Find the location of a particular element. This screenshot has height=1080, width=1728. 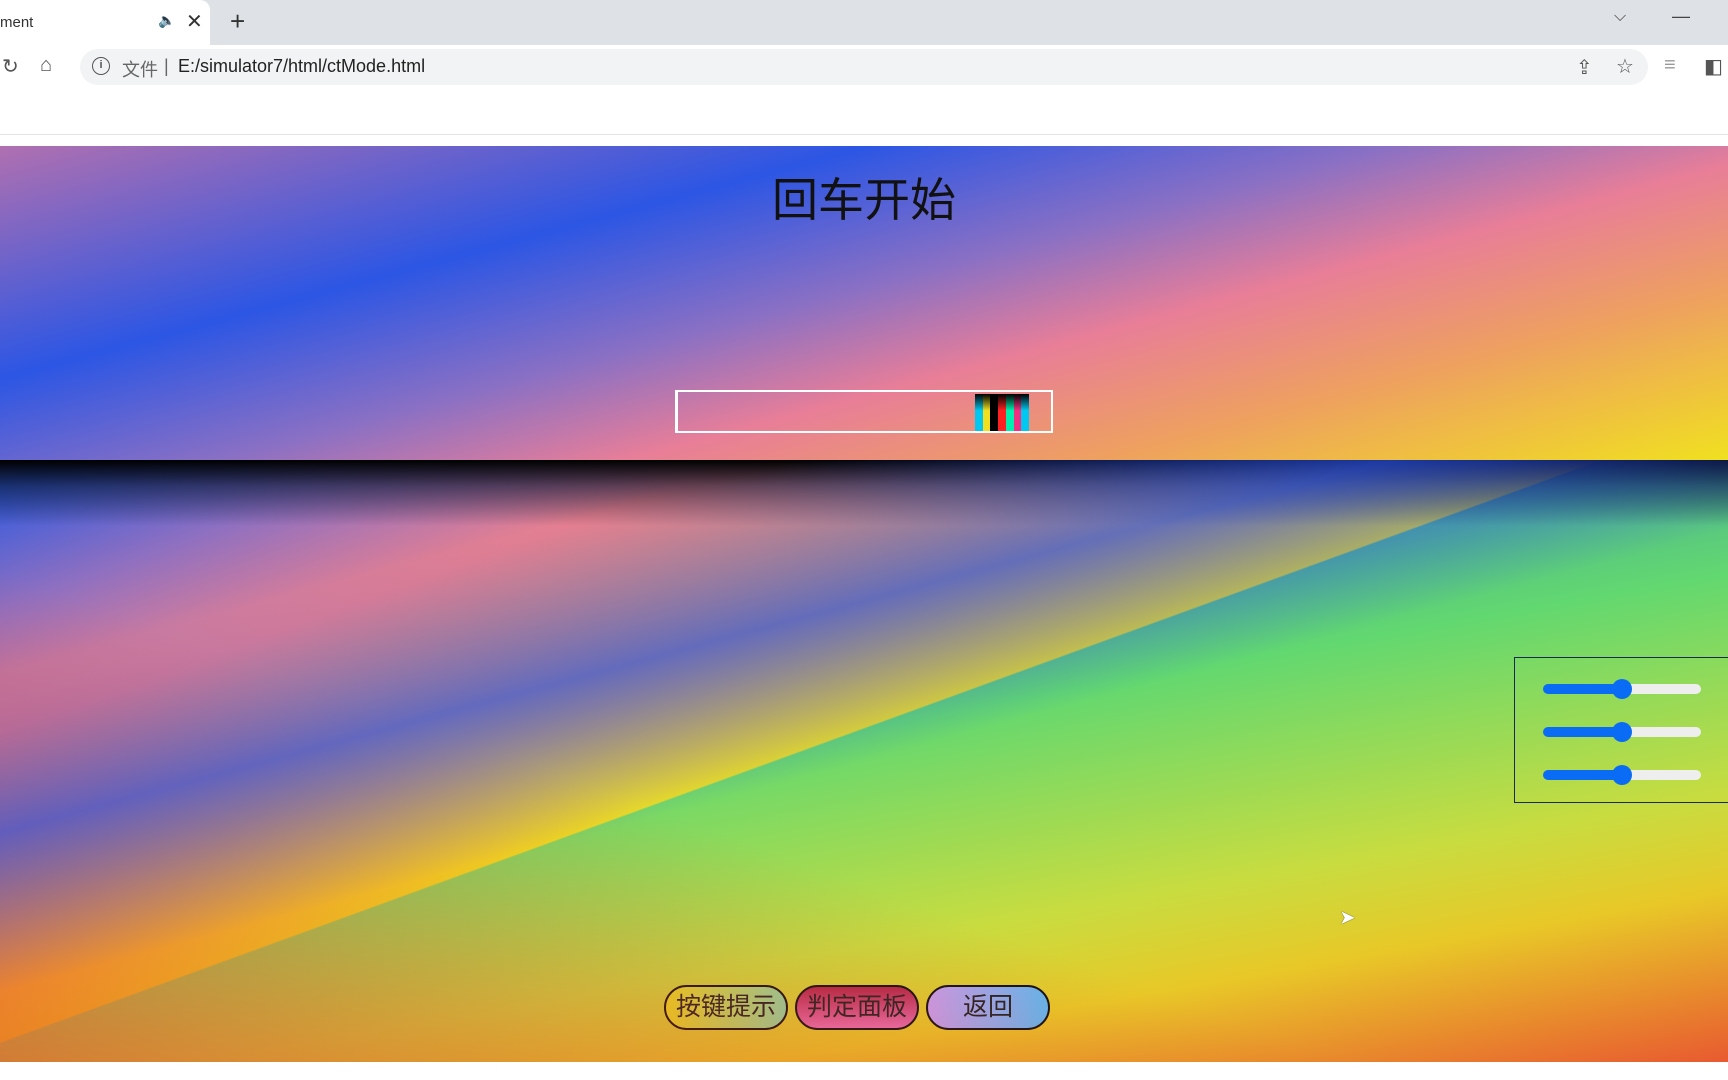

browser-tab: ment 🔈 ✕ is located at coordinates (105, 22).